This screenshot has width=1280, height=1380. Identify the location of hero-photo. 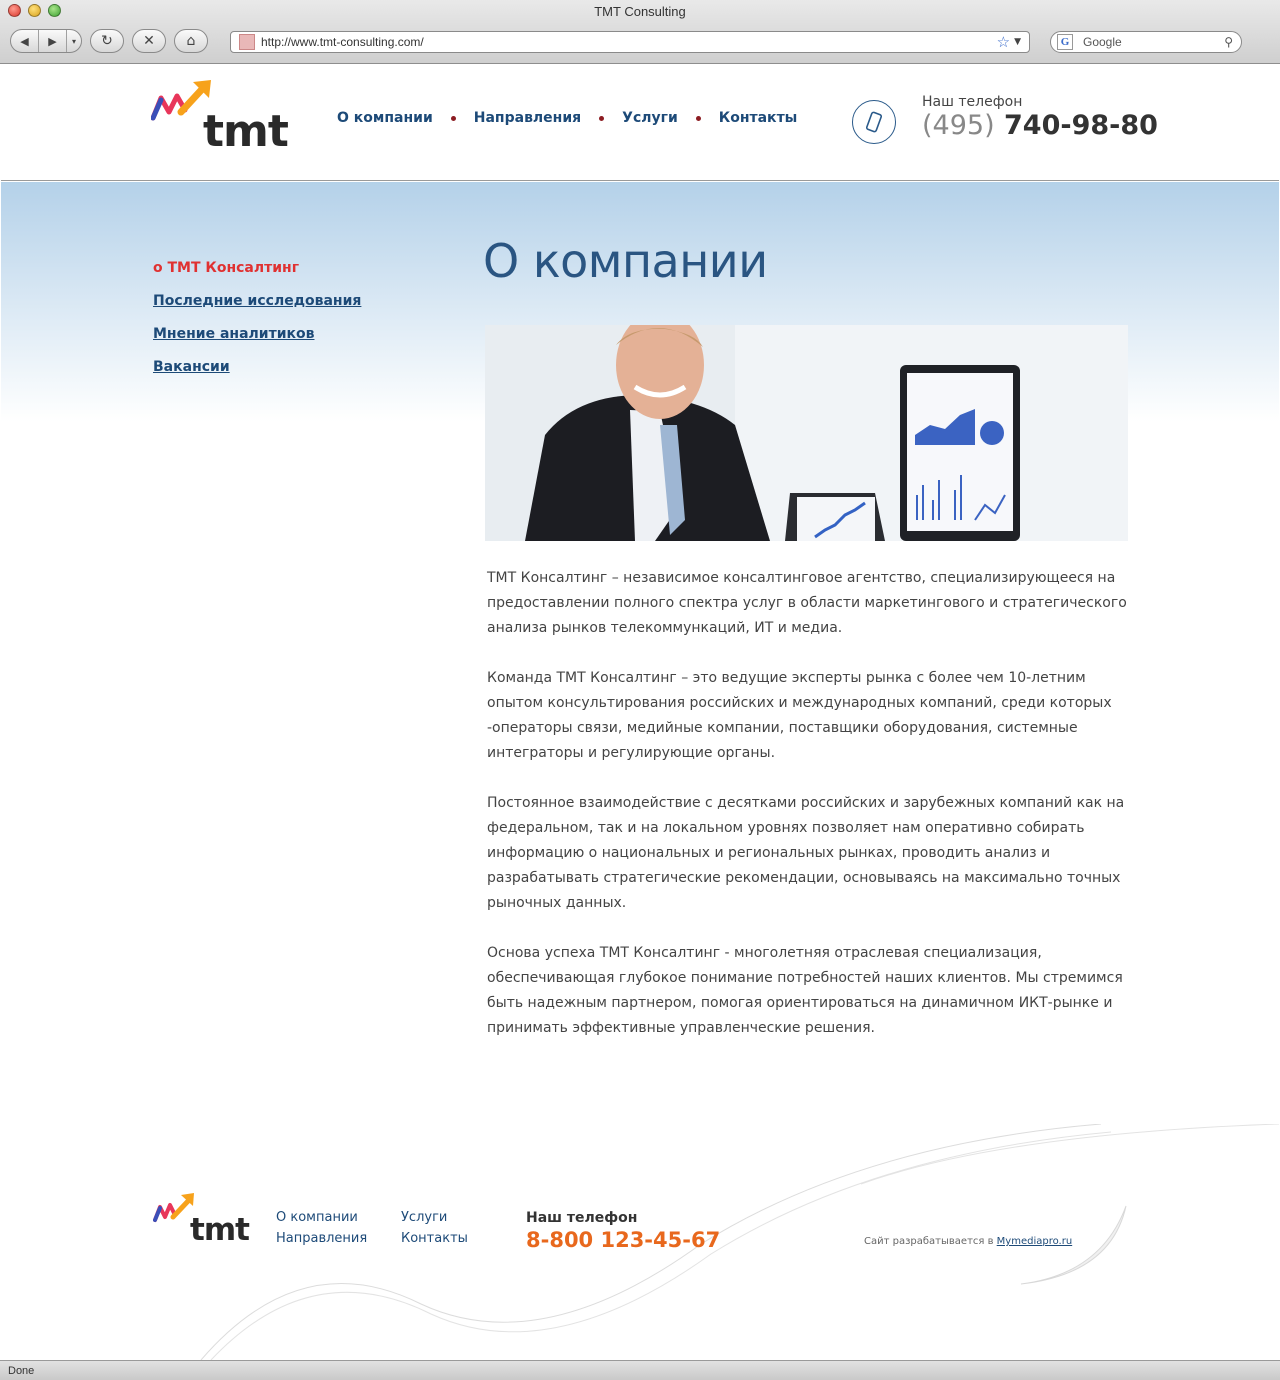
(806, 433).